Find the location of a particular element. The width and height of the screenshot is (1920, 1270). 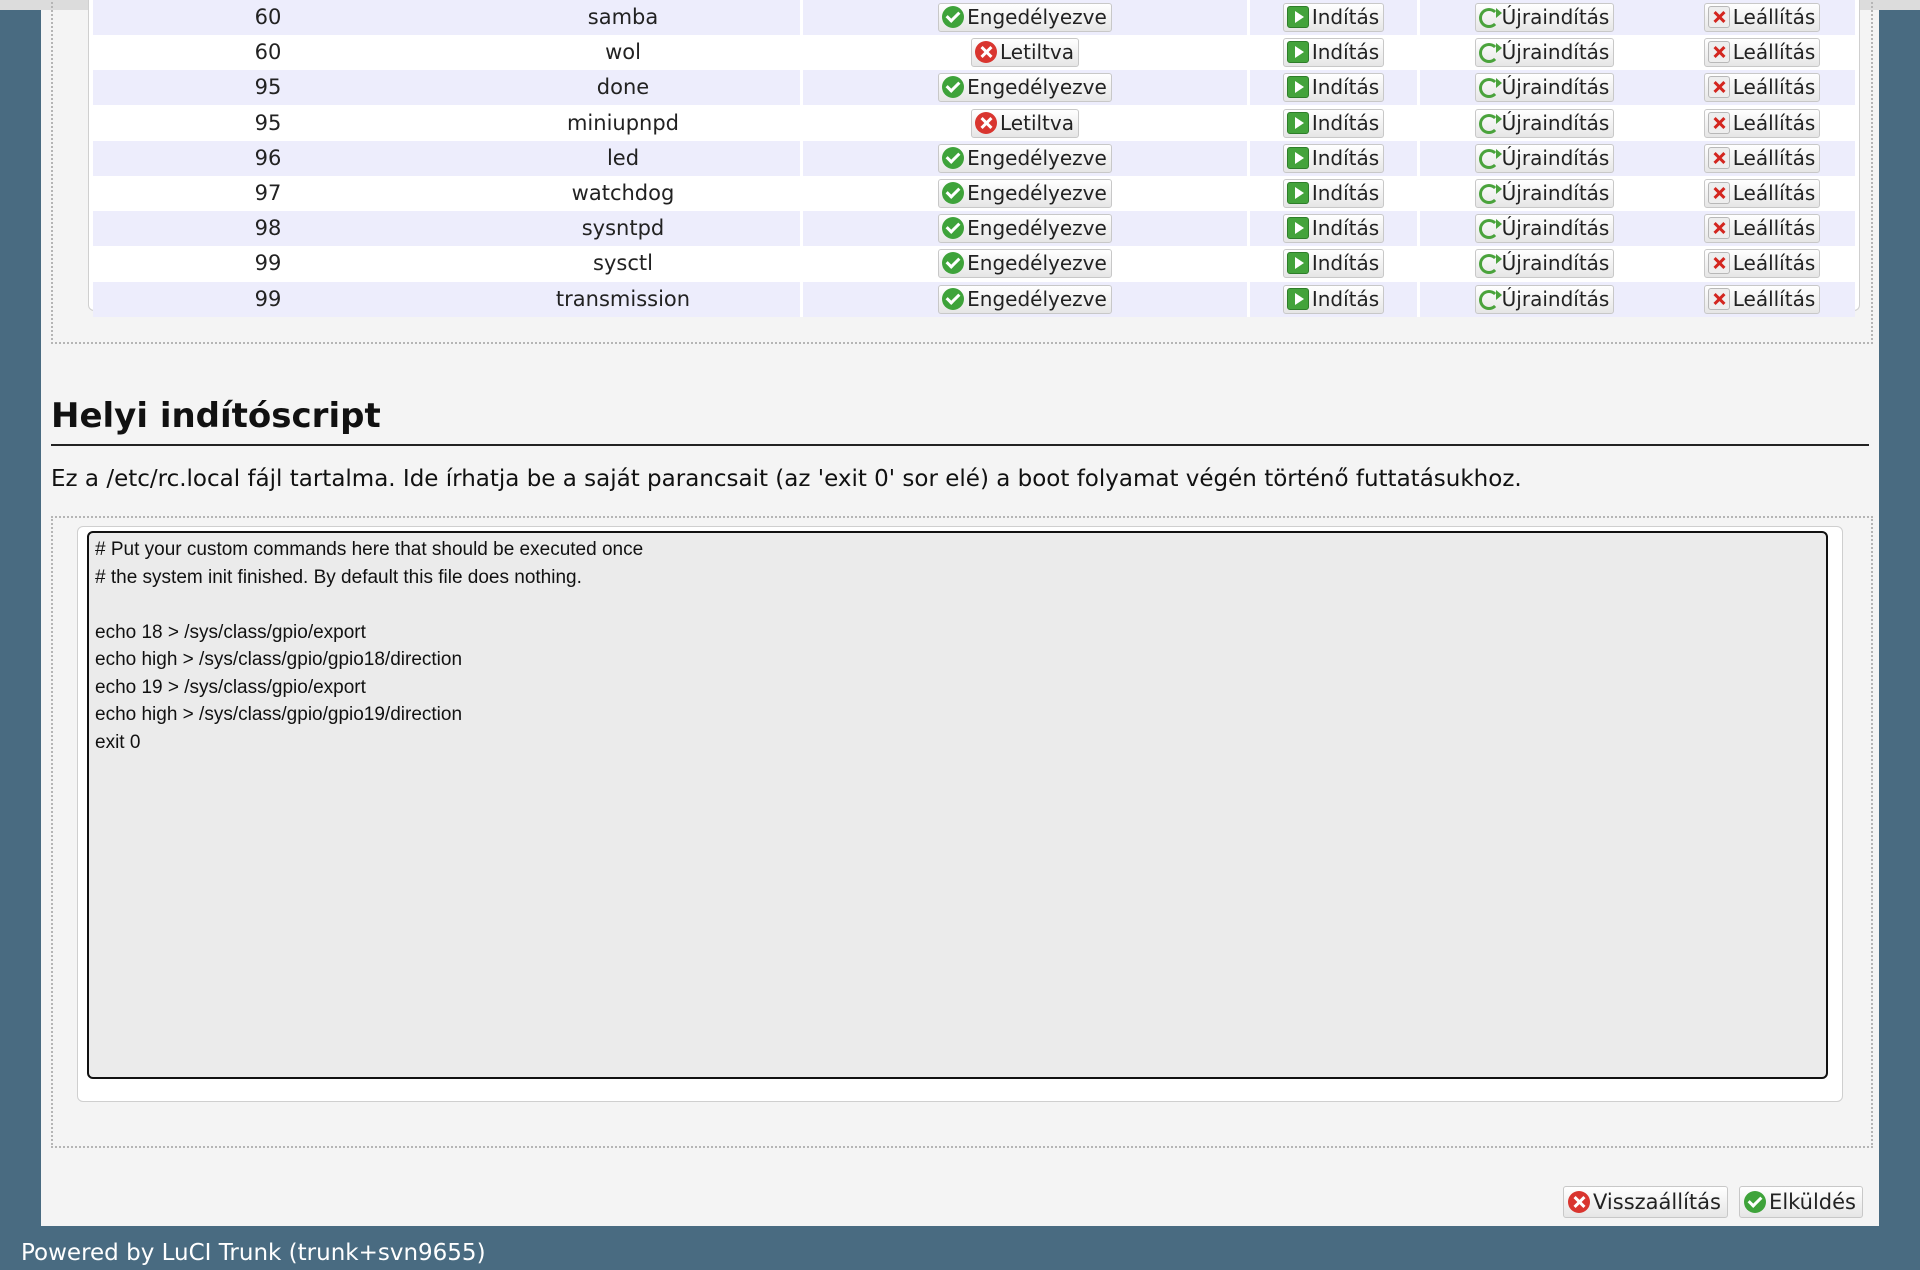

service-name-cell: wol is located at coordinates (623, 52).